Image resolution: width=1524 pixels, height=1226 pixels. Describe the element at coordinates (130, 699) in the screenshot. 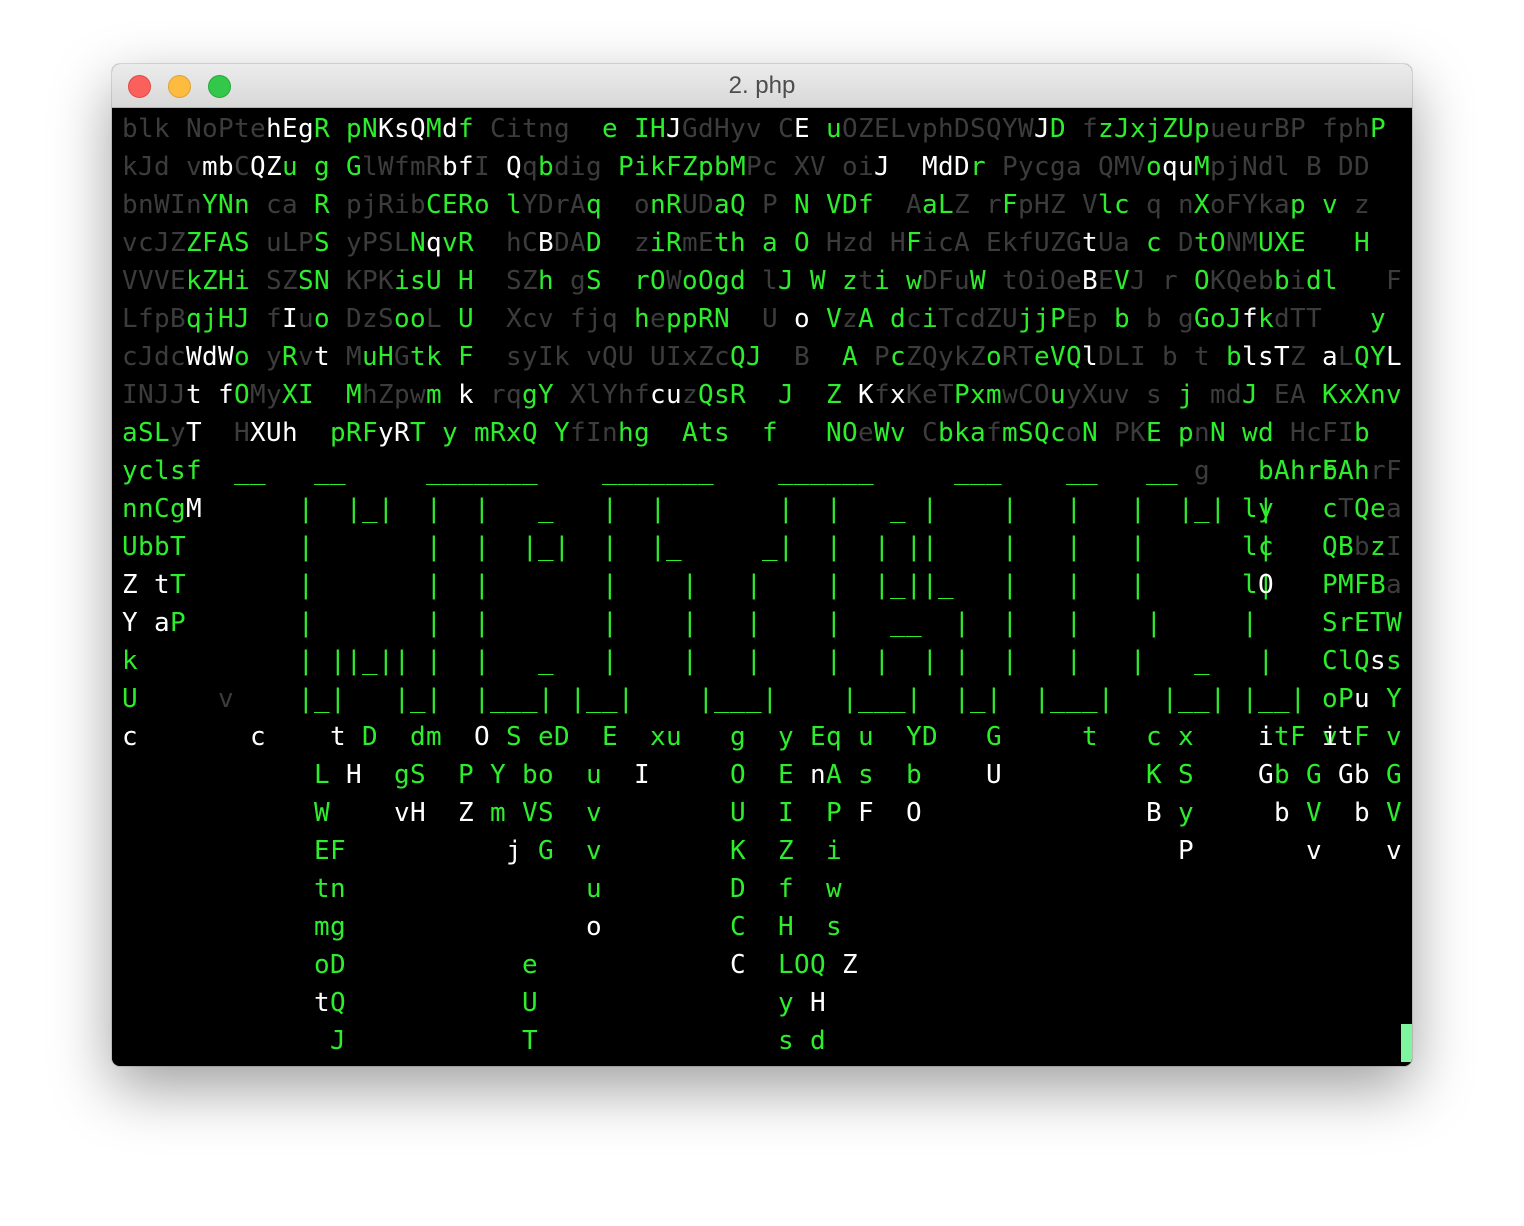

I see `rain-row: U` at that location.